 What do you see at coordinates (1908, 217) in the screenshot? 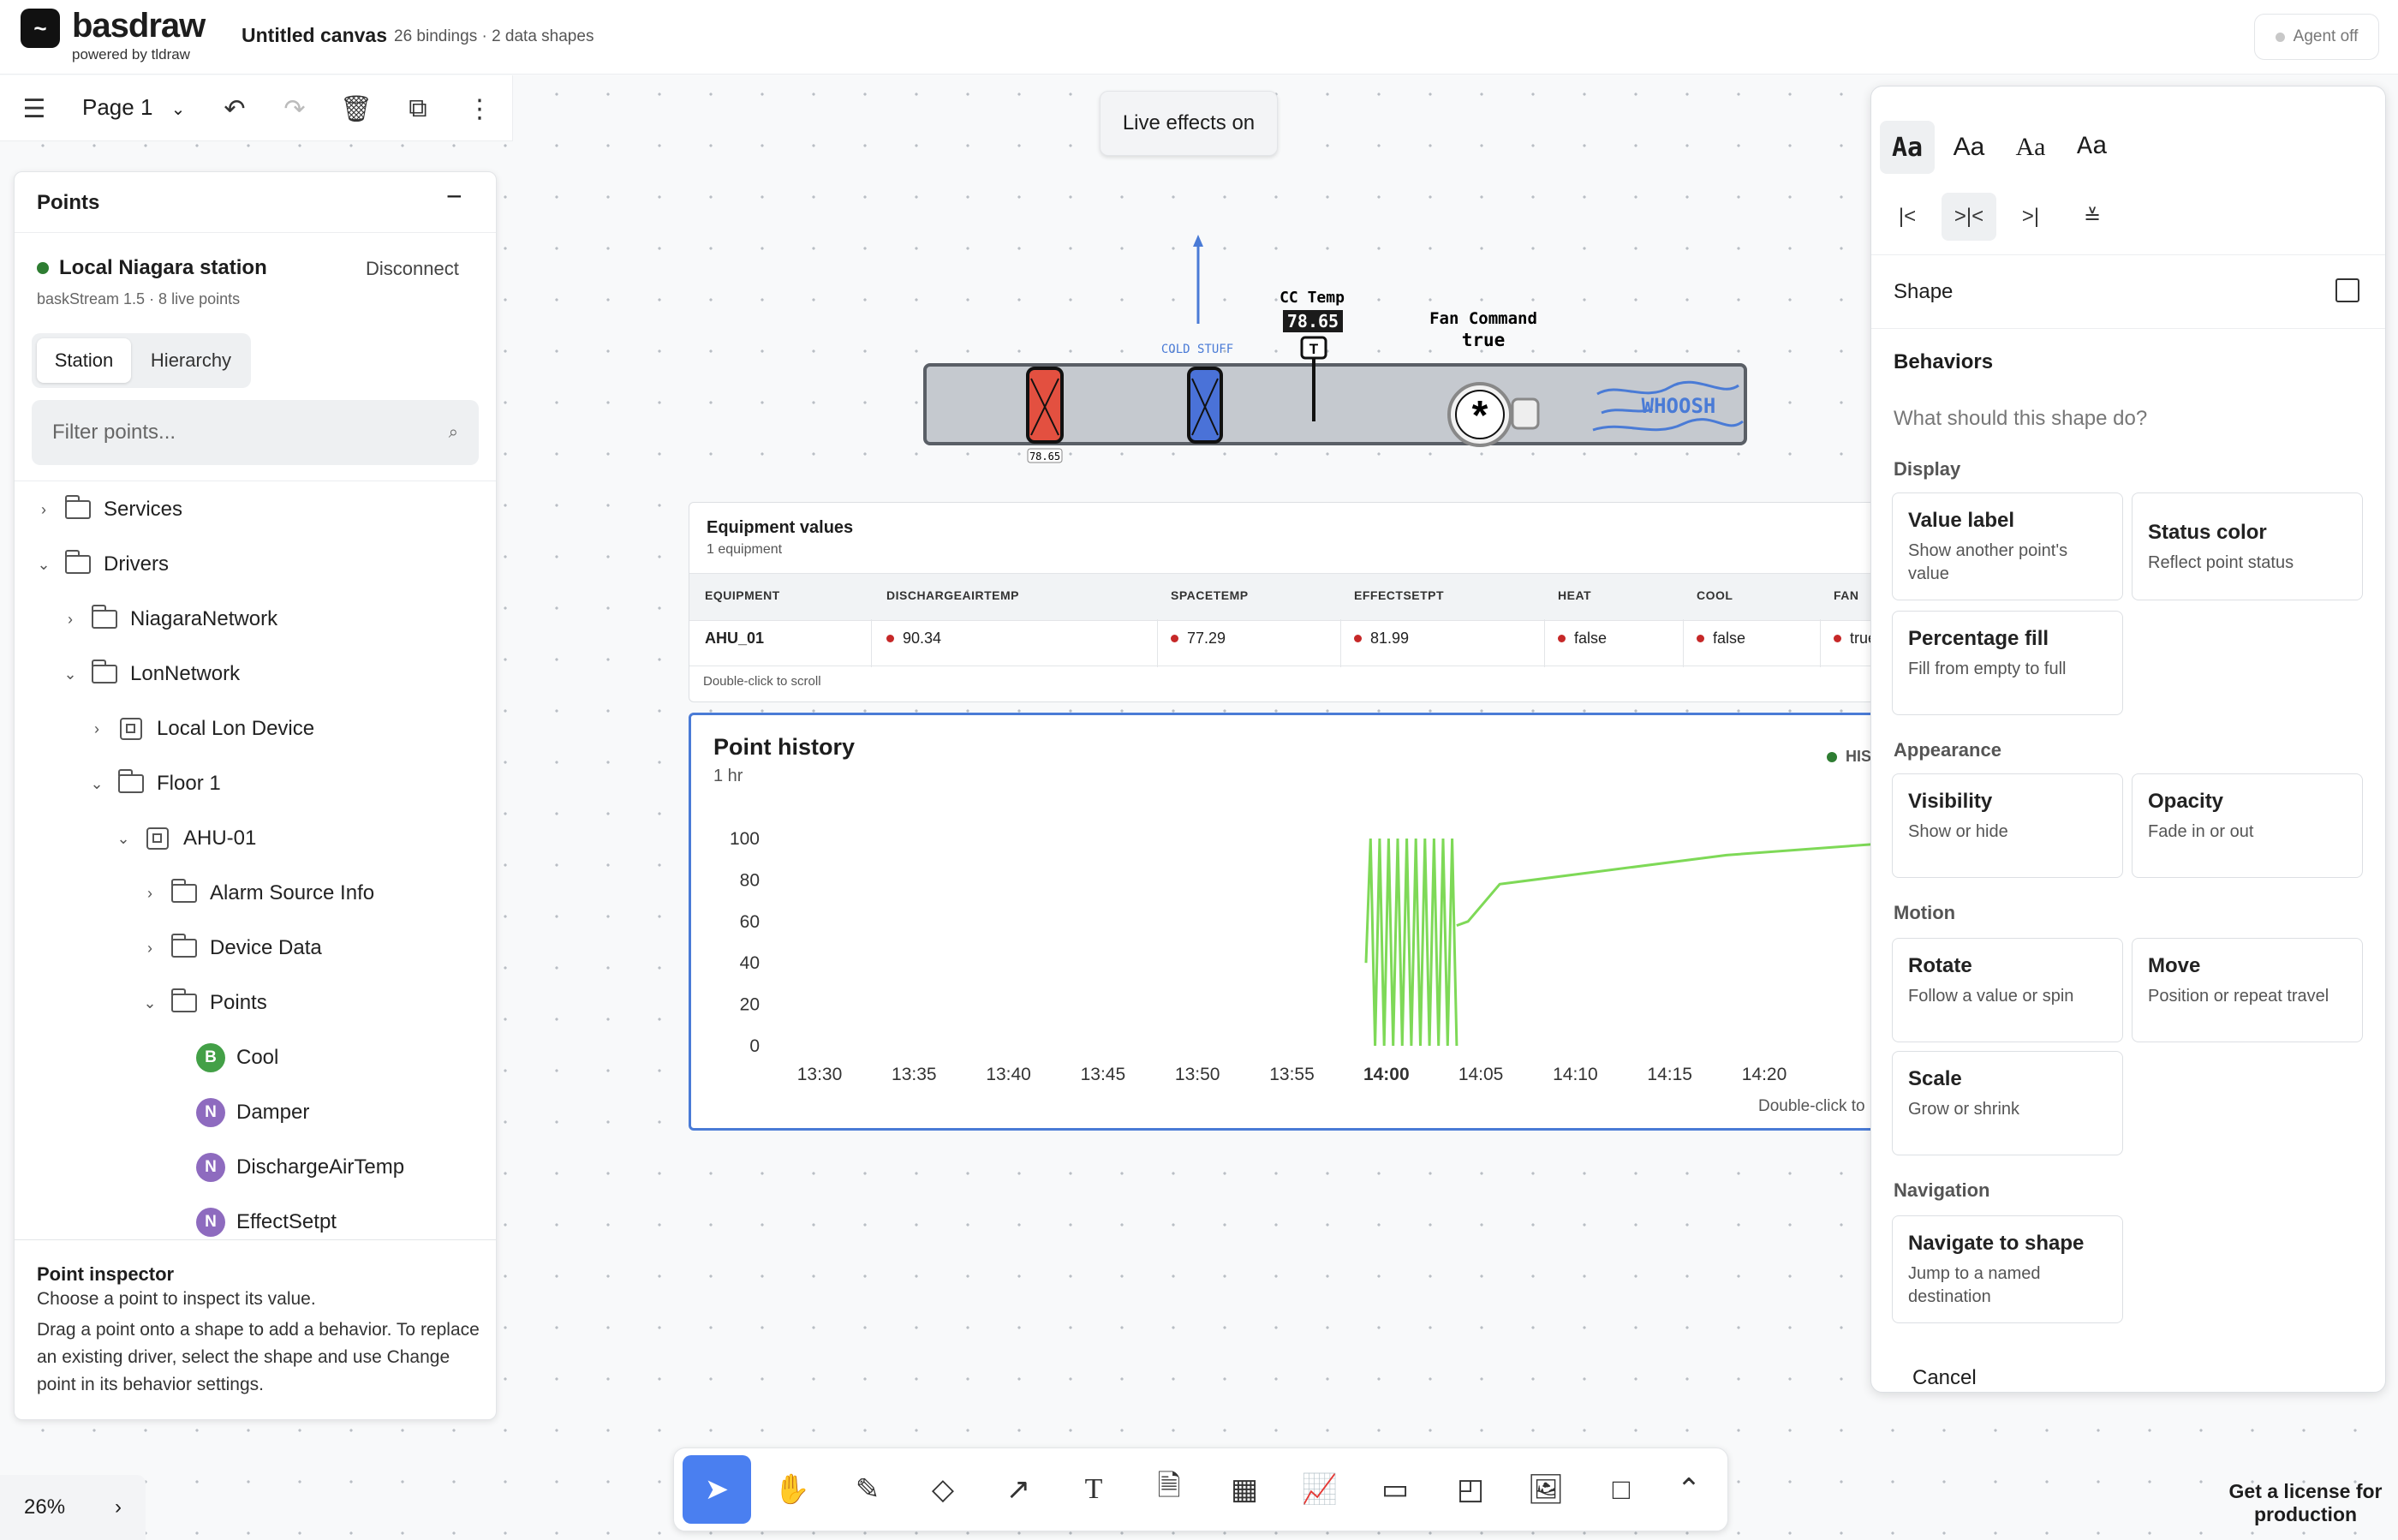
I see `align-start-icon: |<` at bounding box center [1908, 217].